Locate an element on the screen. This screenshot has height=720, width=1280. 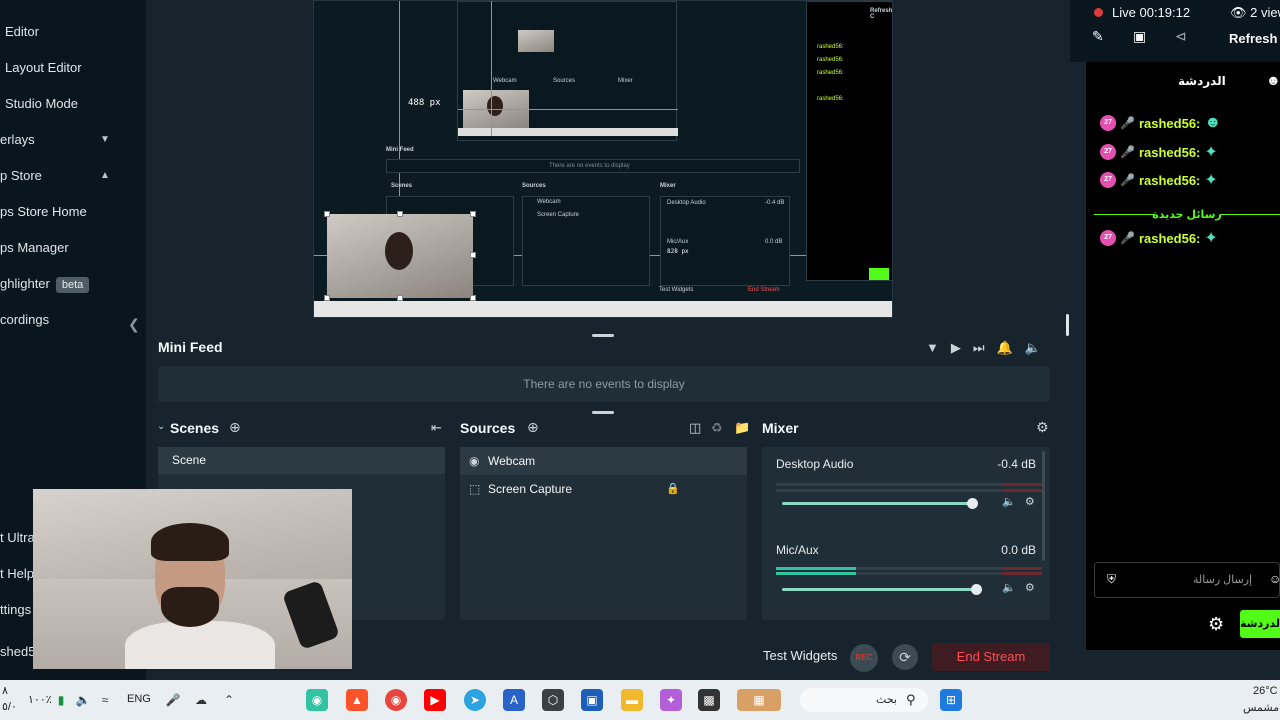
beta-badge: beta is located at coordinates (72, 285).